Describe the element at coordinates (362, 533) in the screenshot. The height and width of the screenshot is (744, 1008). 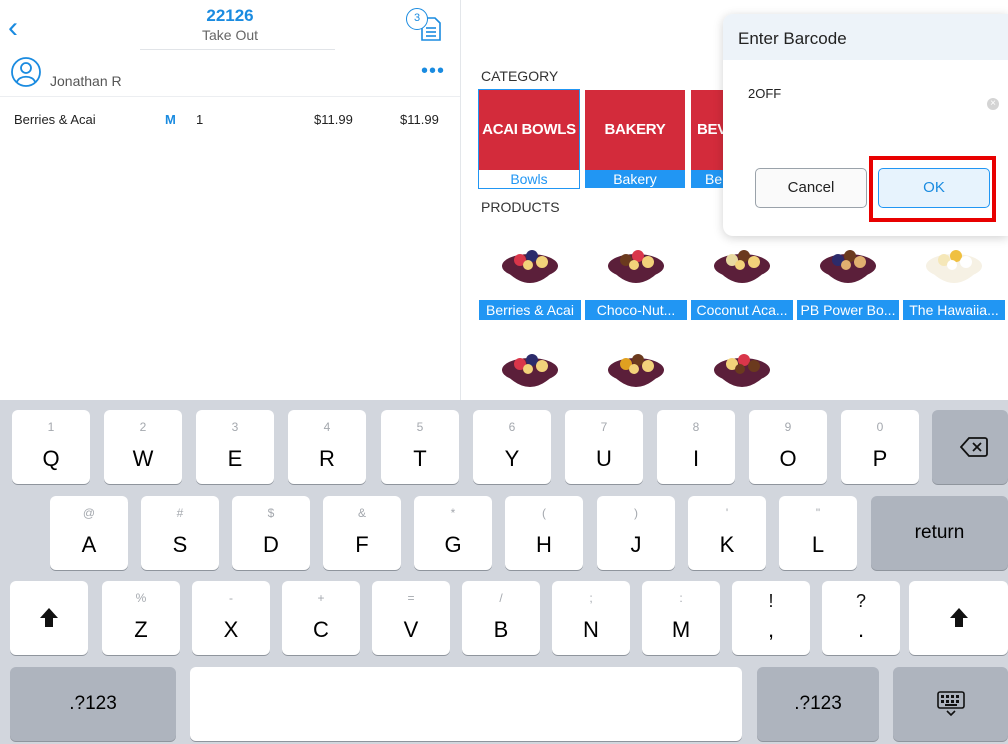
I see `key-f: & F` at that location.